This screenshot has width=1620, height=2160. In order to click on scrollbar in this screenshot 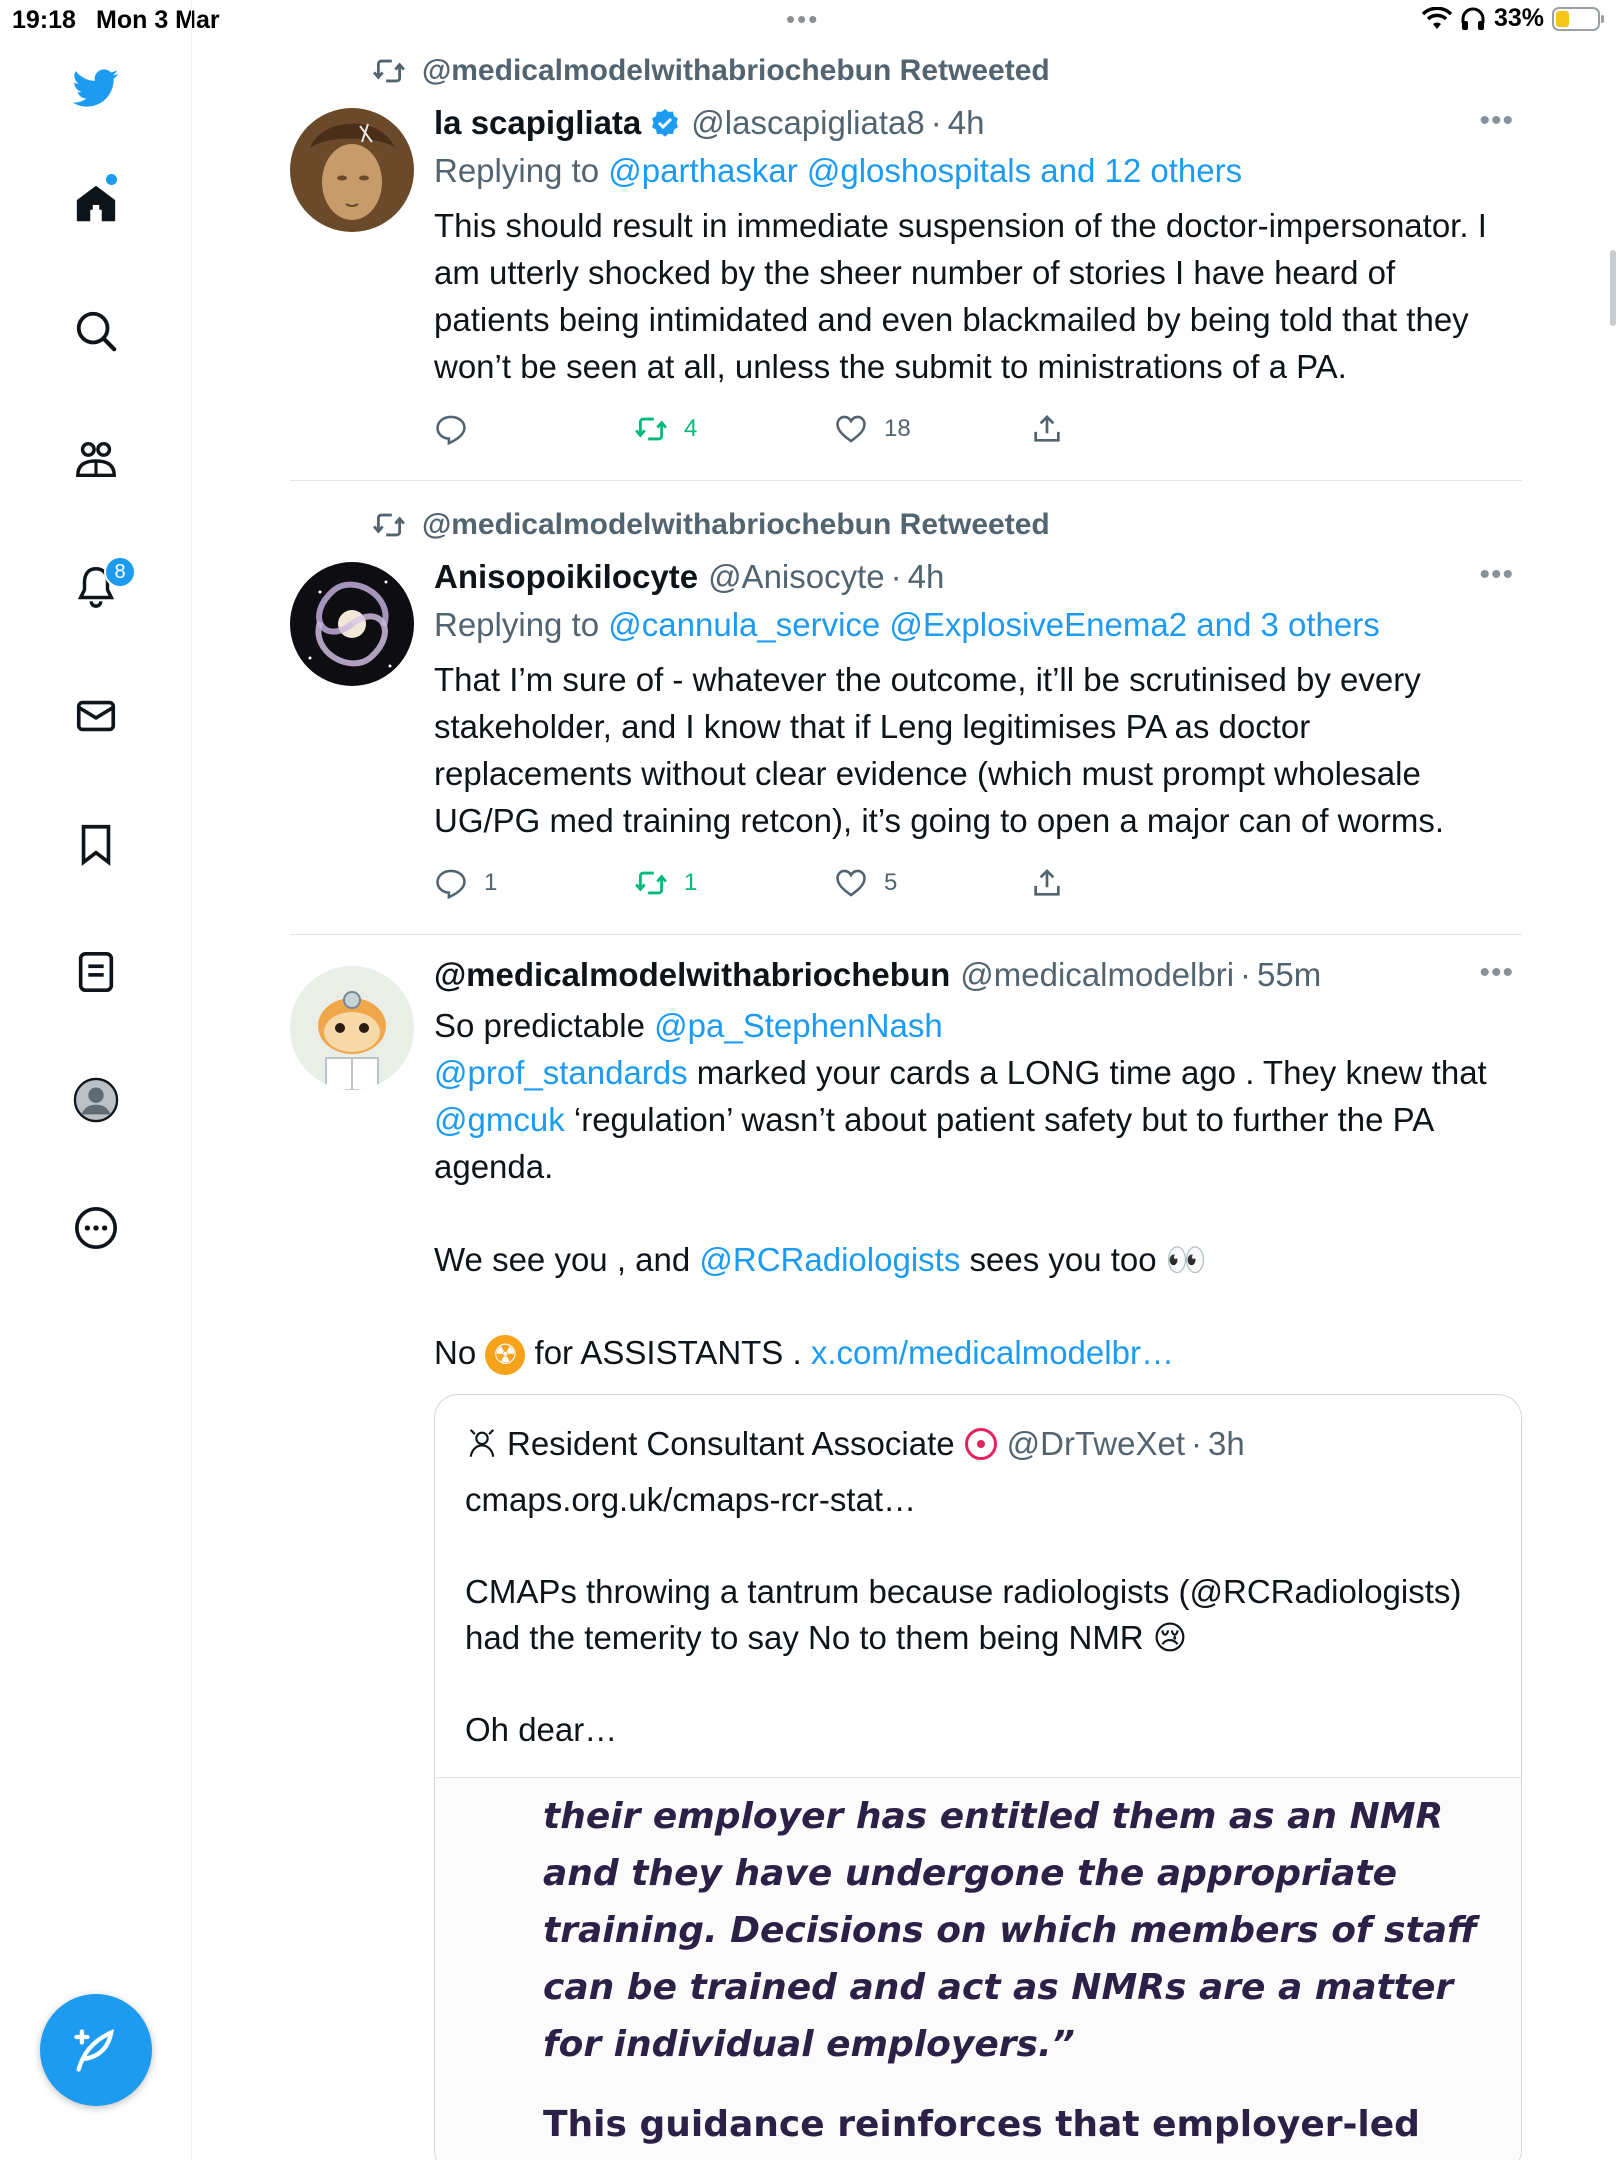, I will do `click(1613, 288)`.